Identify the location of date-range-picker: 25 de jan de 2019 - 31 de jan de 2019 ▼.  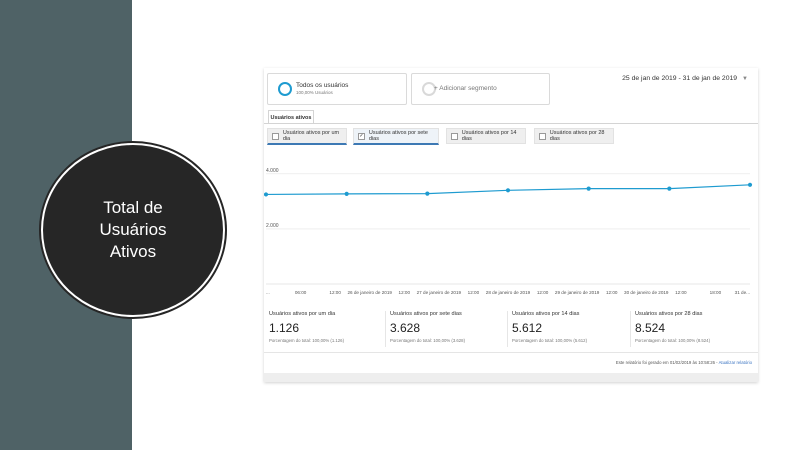
(685, 78).